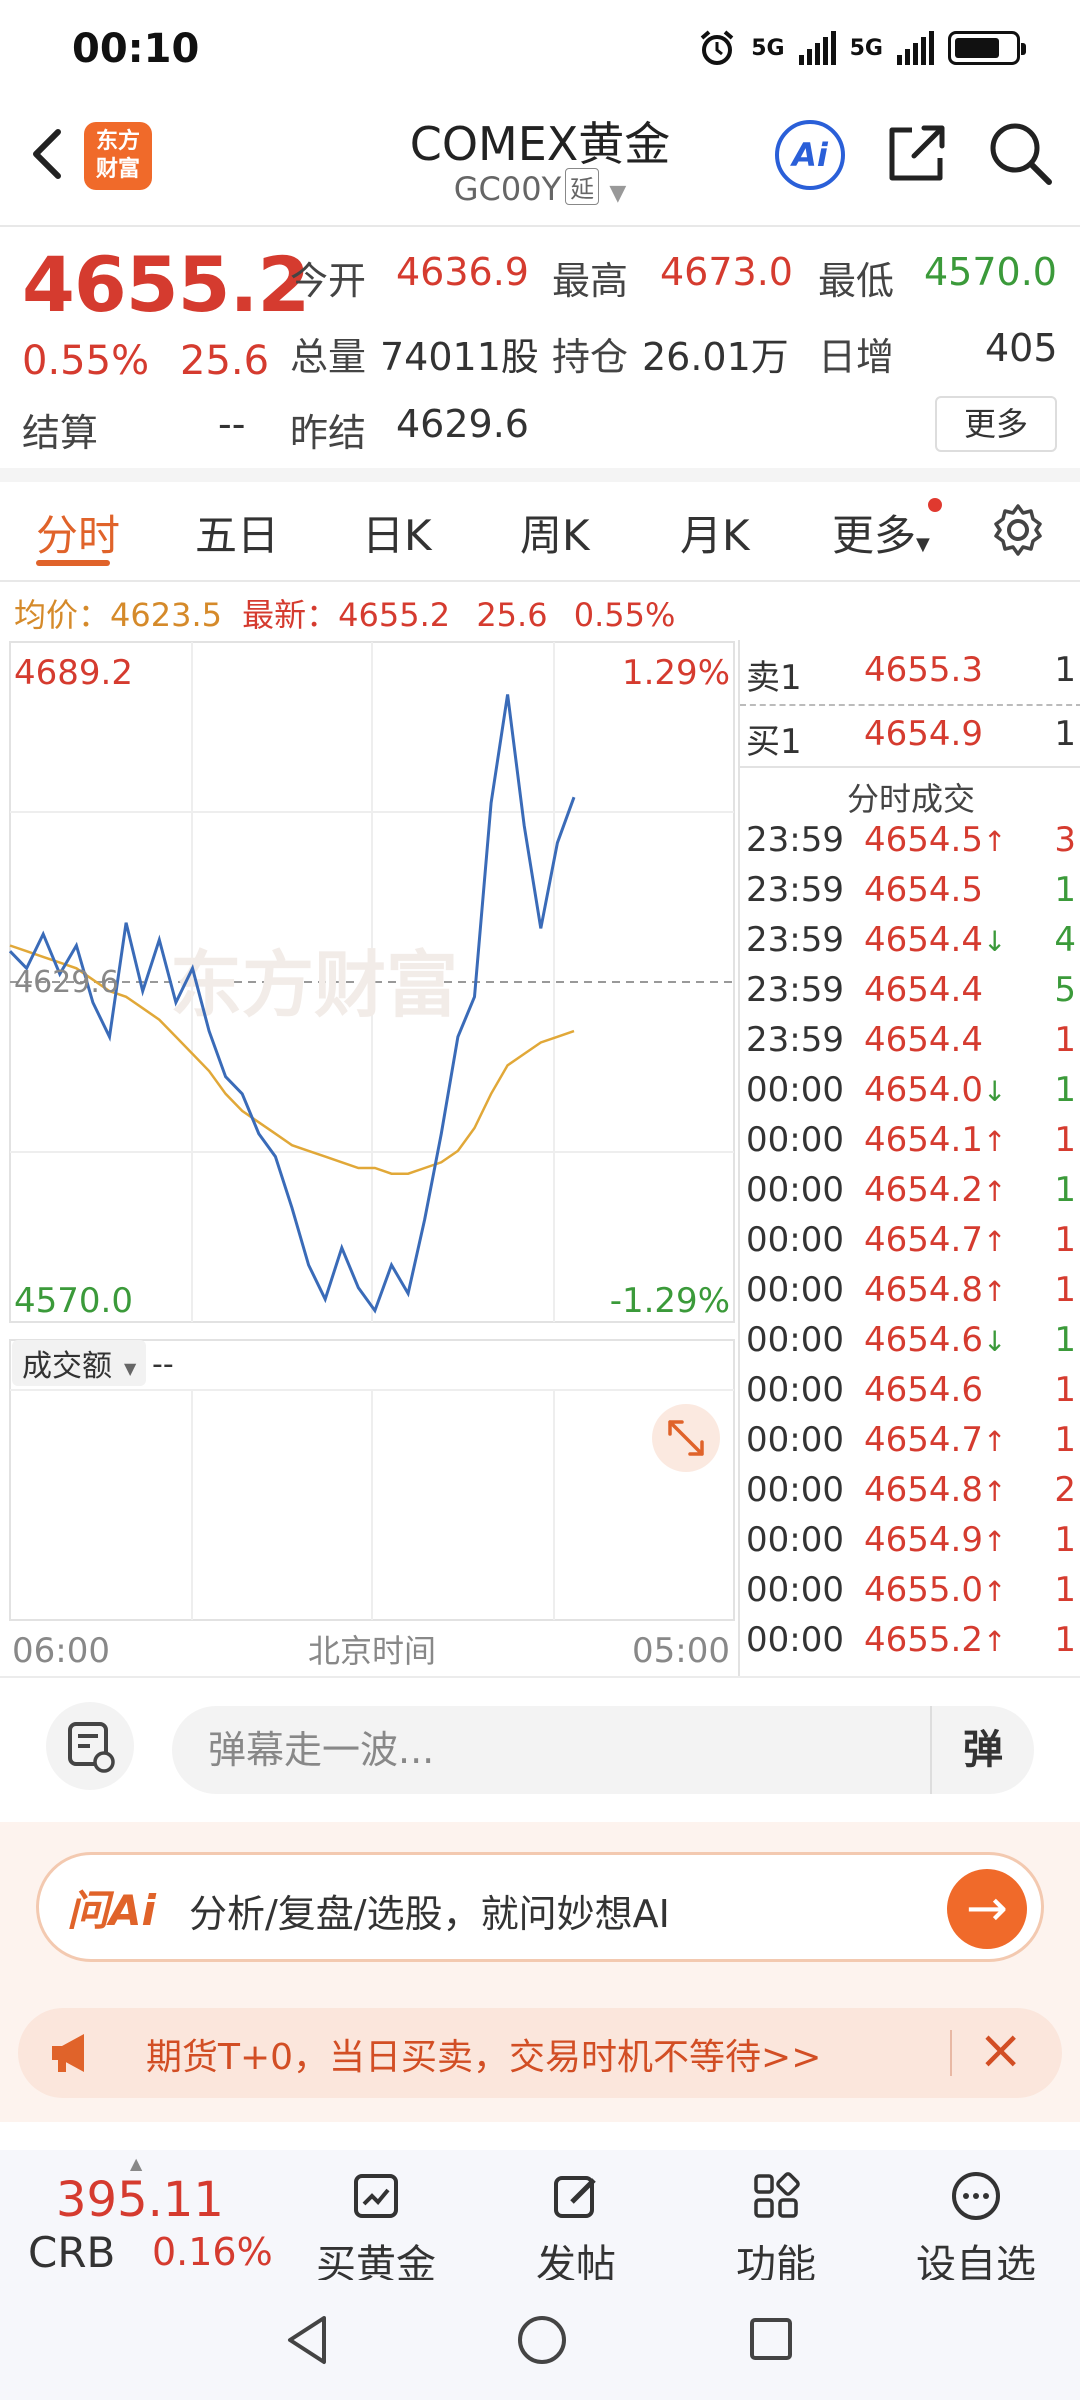  I want to click on battery-icon, so click(987, 48).